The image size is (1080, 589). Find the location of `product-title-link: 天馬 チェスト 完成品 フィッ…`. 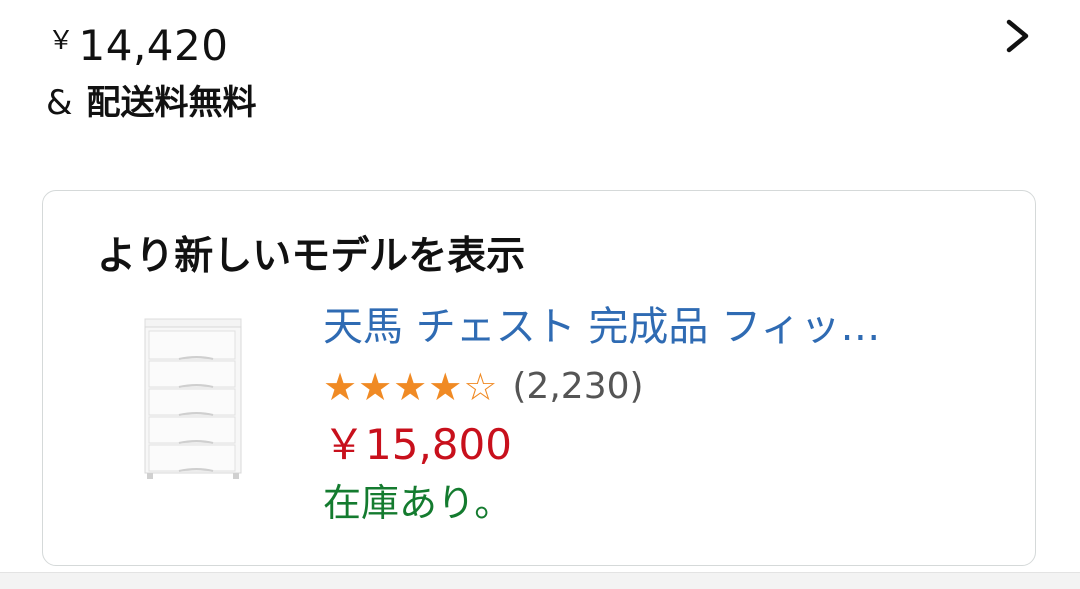

product-title-link: 天馬 チェスト 完成品 フィッ… is located at coordinates (663, 327).